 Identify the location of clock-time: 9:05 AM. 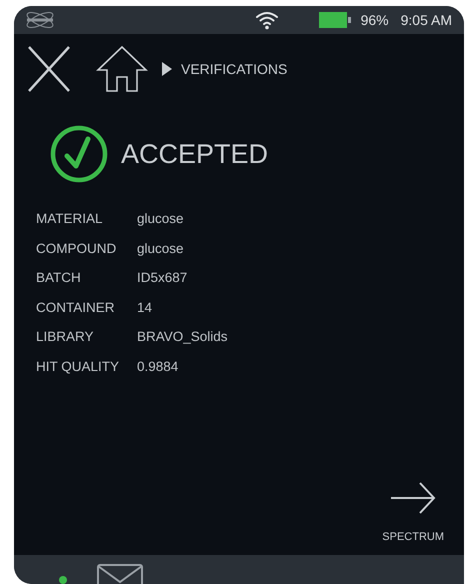
(426, 20).